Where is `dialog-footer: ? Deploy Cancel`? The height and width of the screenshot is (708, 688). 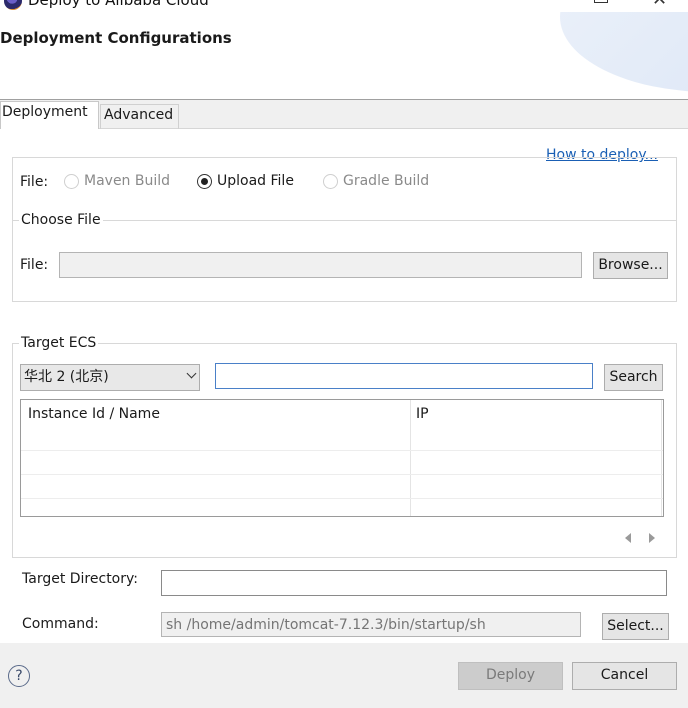
dialog-footer: ? Deploy Cancel is located at coordinates (344, 675).